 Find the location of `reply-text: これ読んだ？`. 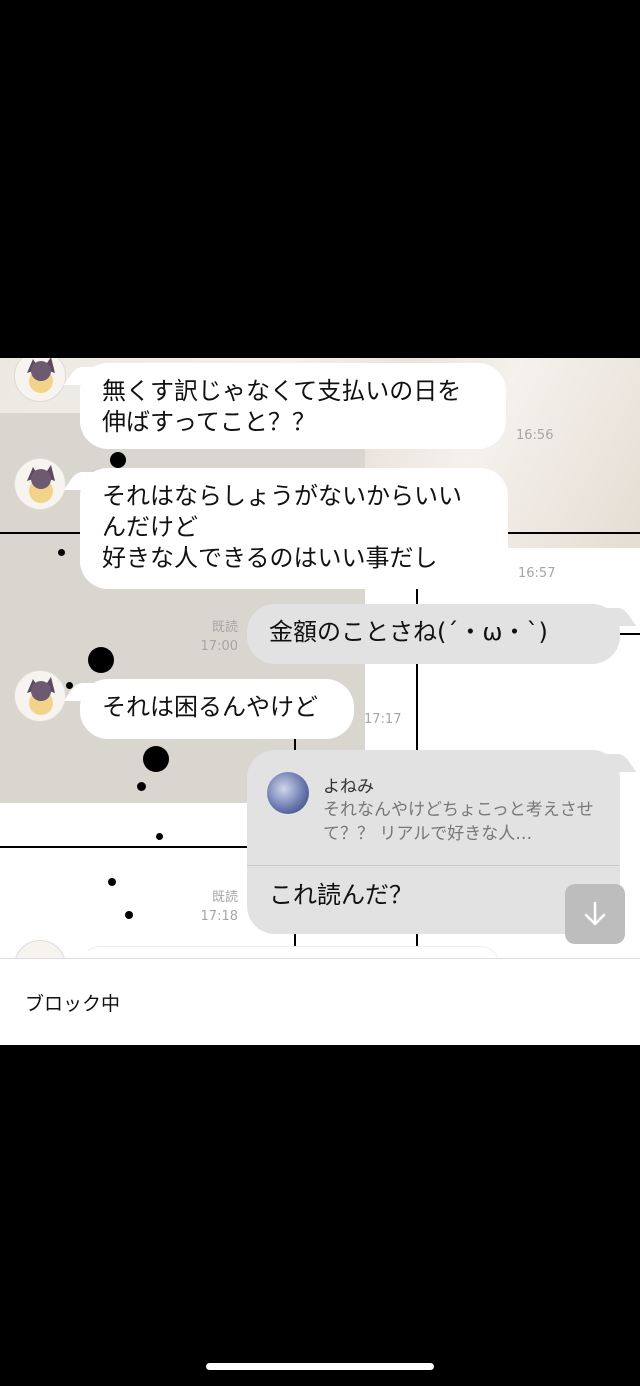

reply-text: これ読んだ？ is located at coordinates (341, 895).